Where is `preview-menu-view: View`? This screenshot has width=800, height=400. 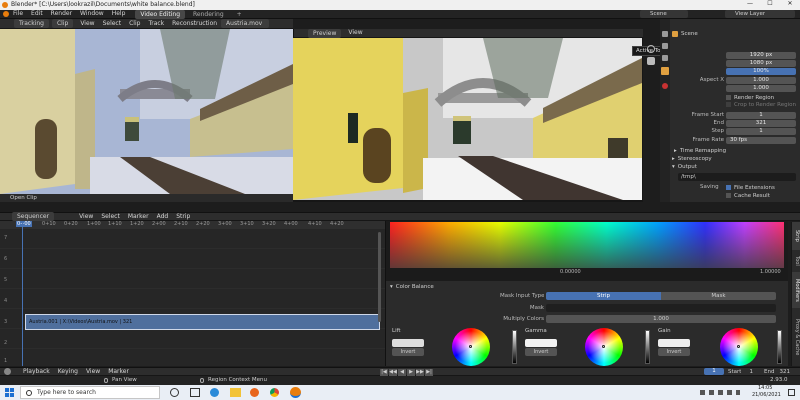 preview-menu-view: View is located at coordinates (355, 33).